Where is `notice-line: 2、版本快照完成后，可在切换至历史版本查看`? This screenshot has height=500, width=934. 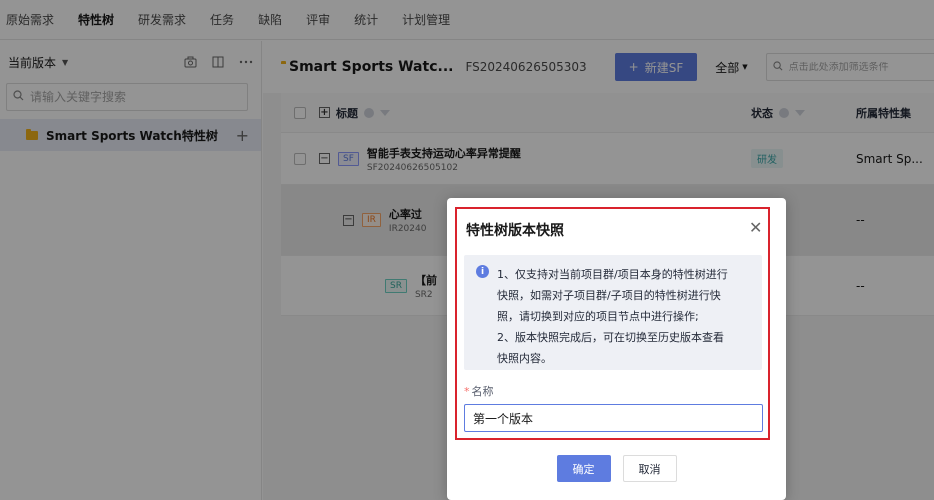 notice-line: 2、版本快照完成后，可在切换至历史版本查看 is located at coordinates (610, 337).